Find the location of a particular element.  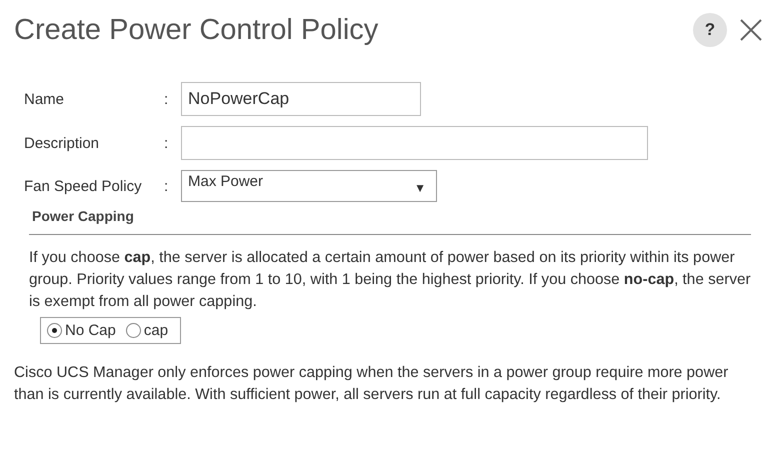

section-description: If you choose cap, the server is allocated a certain amount of power based on its priority within its power group. Priority values range from 1 to 10, with 1 being the highest priority. If you choose no-cap, the server is exempt from all power capping. is located at coordinates (390, 280).